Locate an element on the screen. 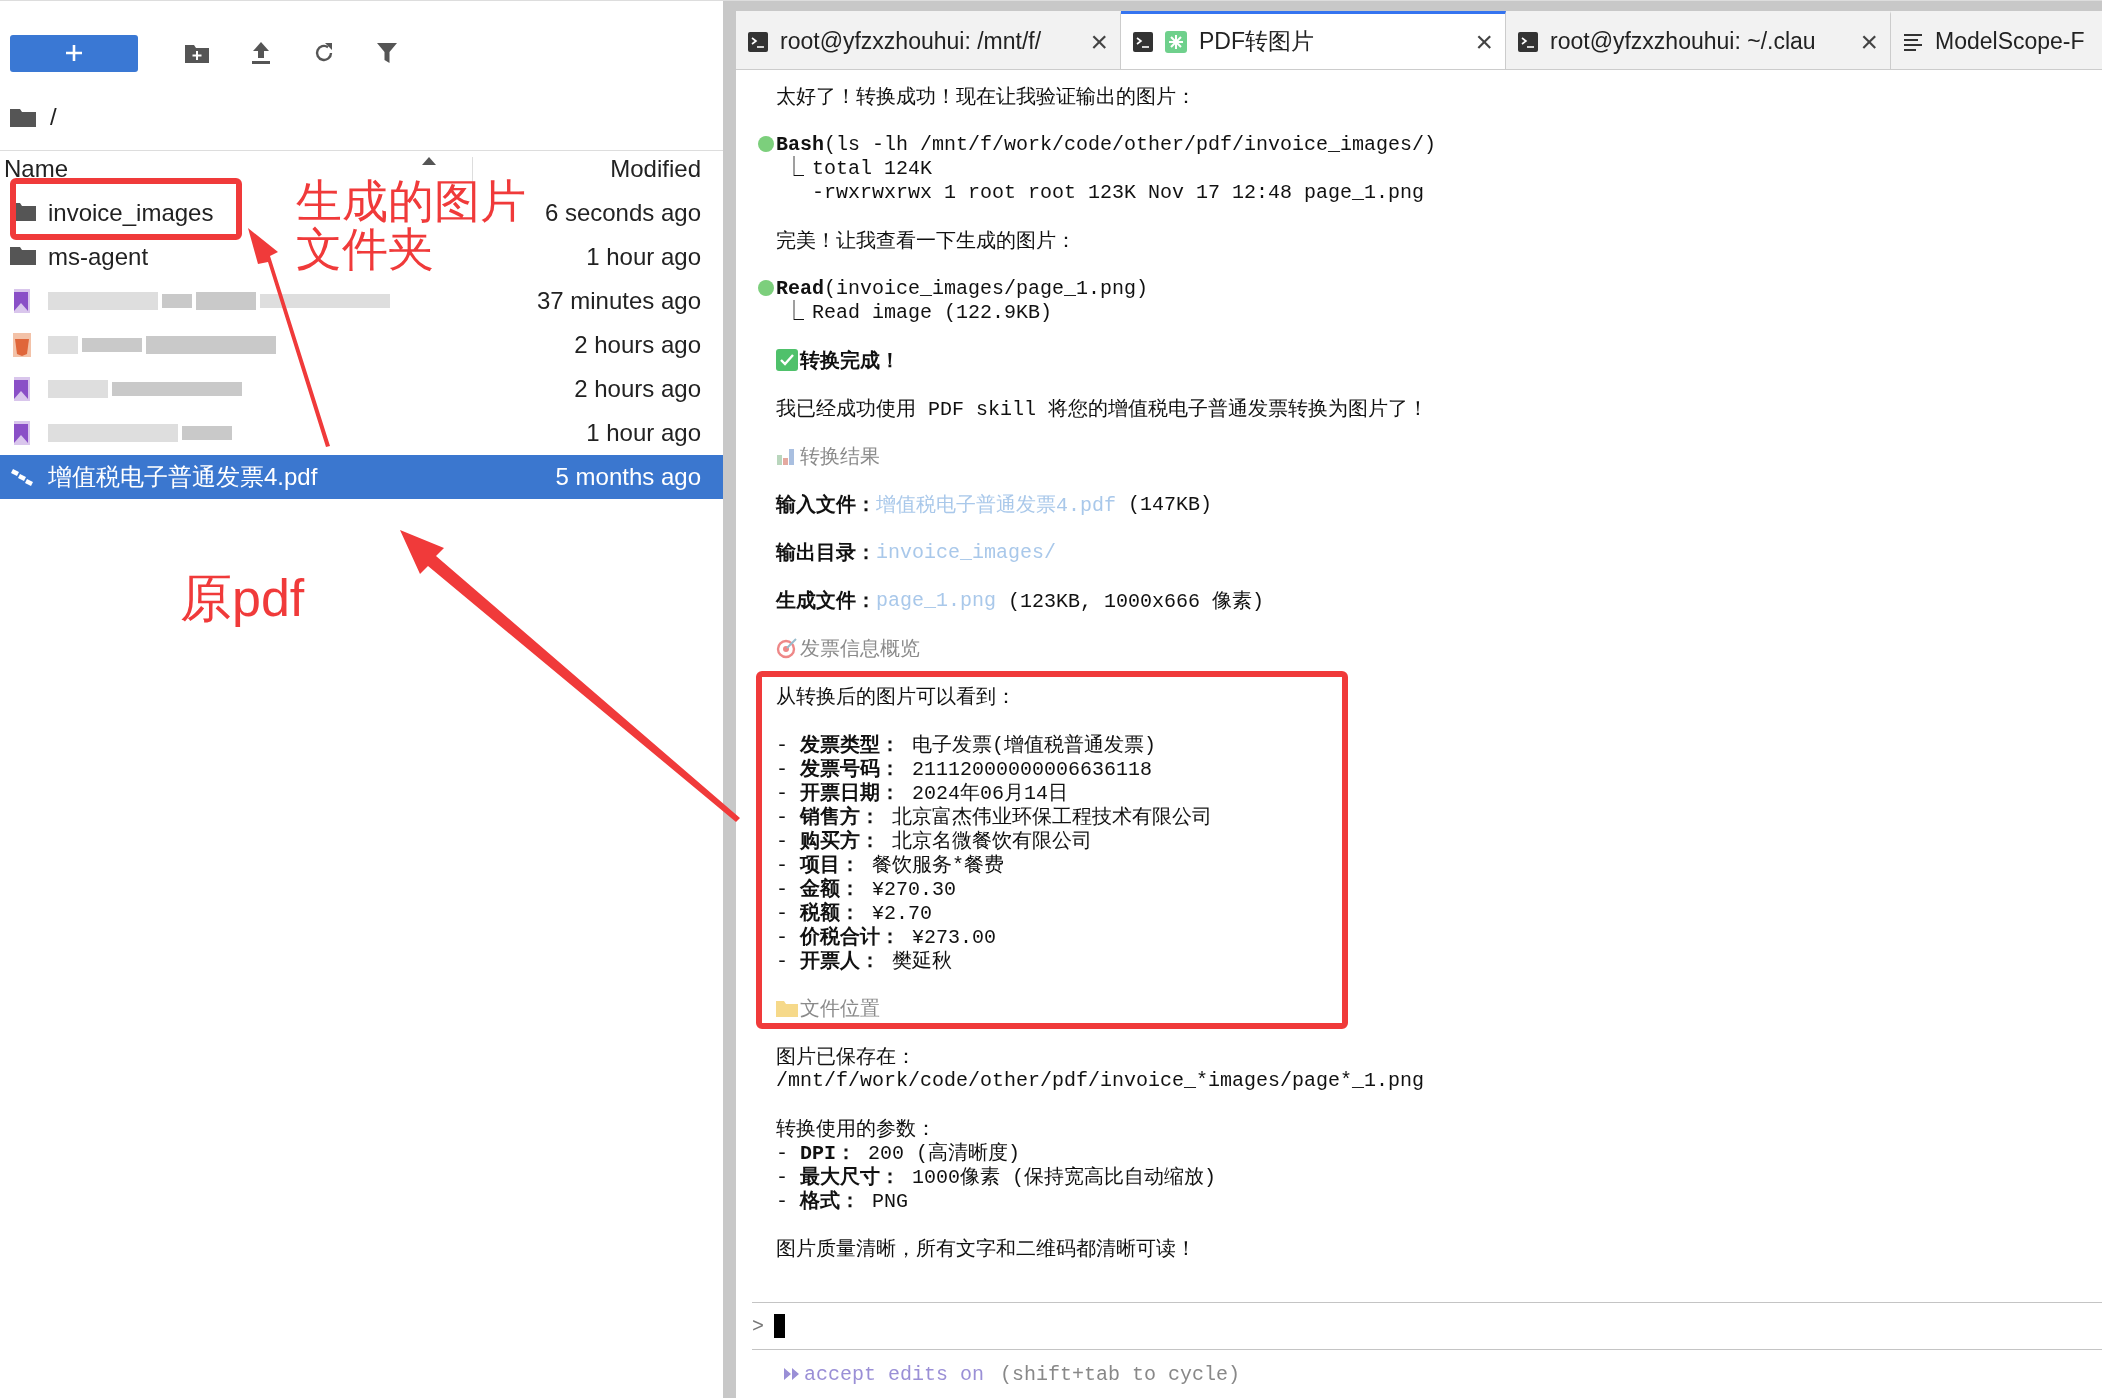 This screenshot has width=2102, height=1398. message-text: - 最大尺寸： 1000像素 (保持宽高比自动缩放) is located at coordinates (996, 1177).